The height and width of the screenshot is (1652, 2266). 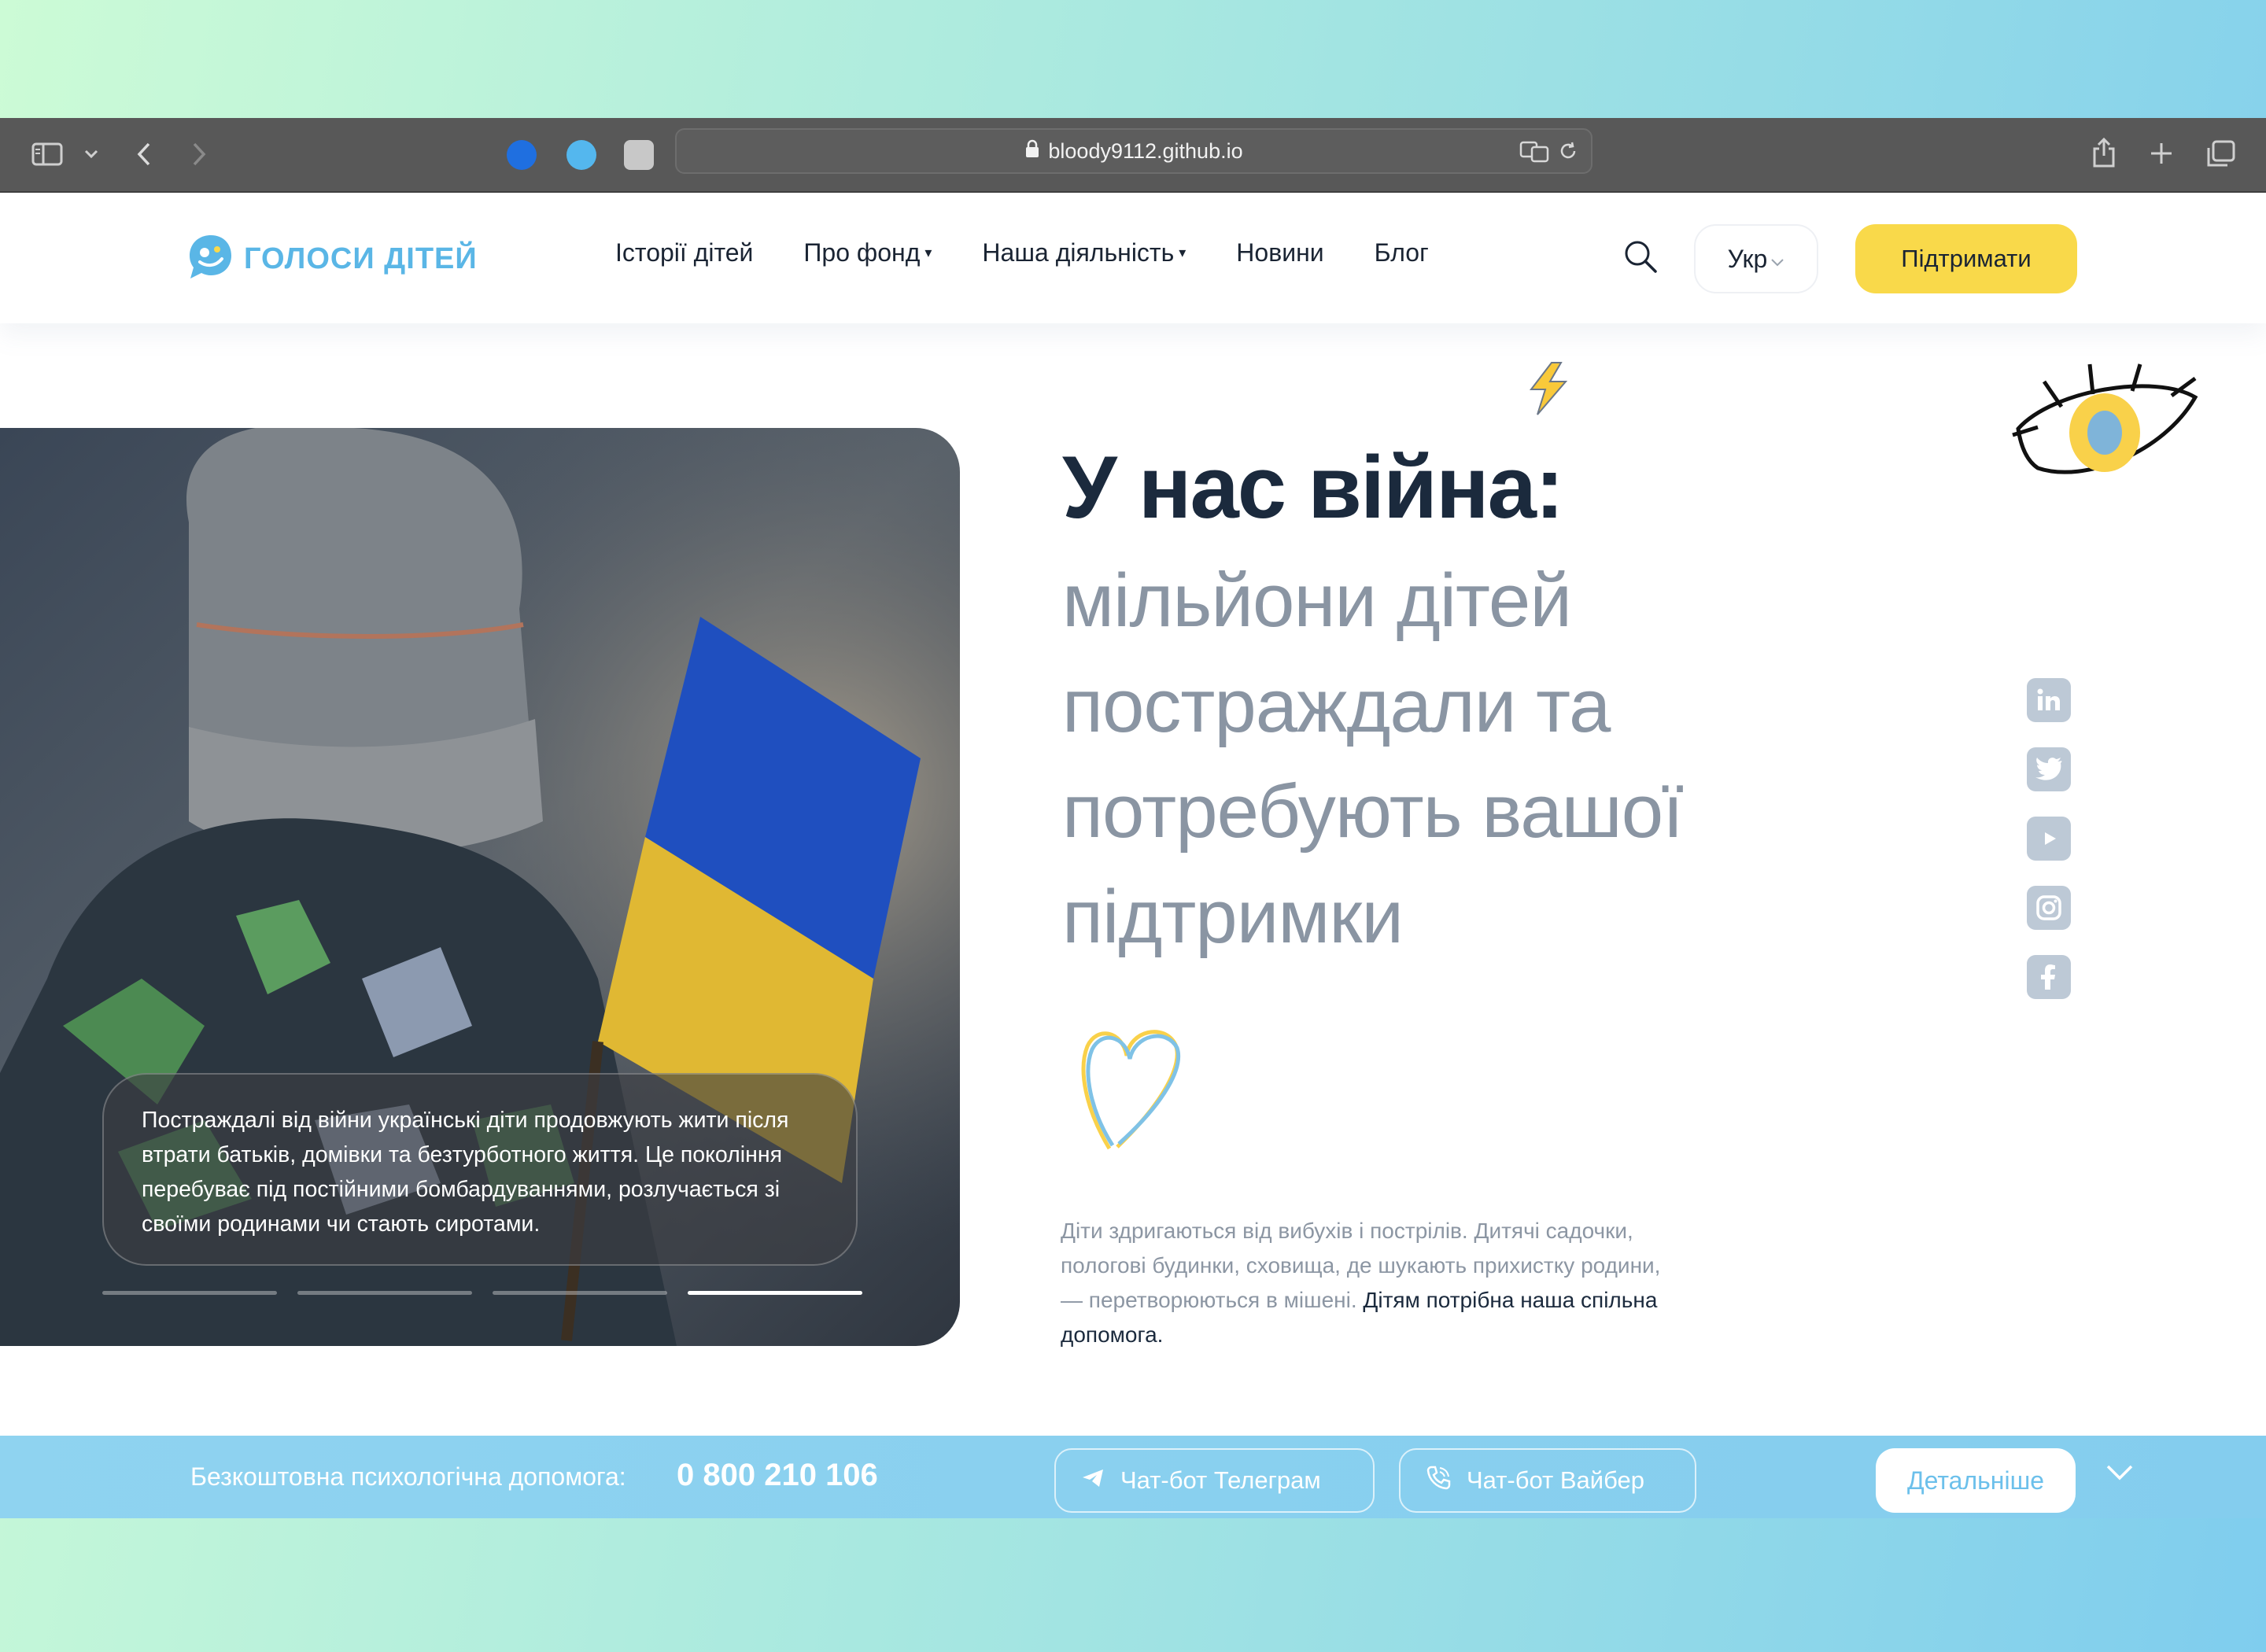 I want to click on twitter-icon, so click(x=2049, y=769).